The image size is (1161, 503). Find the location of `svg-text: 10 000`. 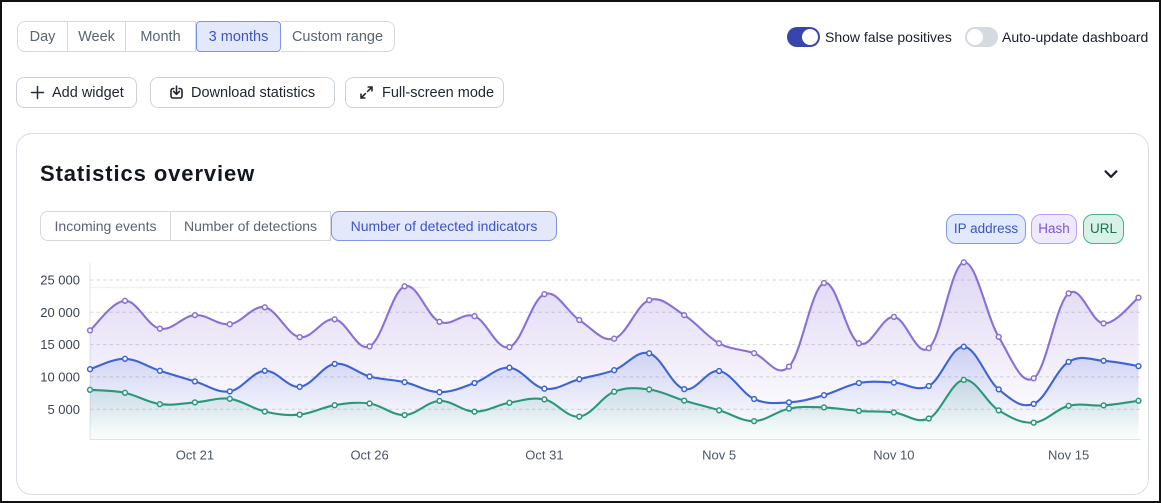

svg-text: 10 000 is located at coordinates (60, 377).